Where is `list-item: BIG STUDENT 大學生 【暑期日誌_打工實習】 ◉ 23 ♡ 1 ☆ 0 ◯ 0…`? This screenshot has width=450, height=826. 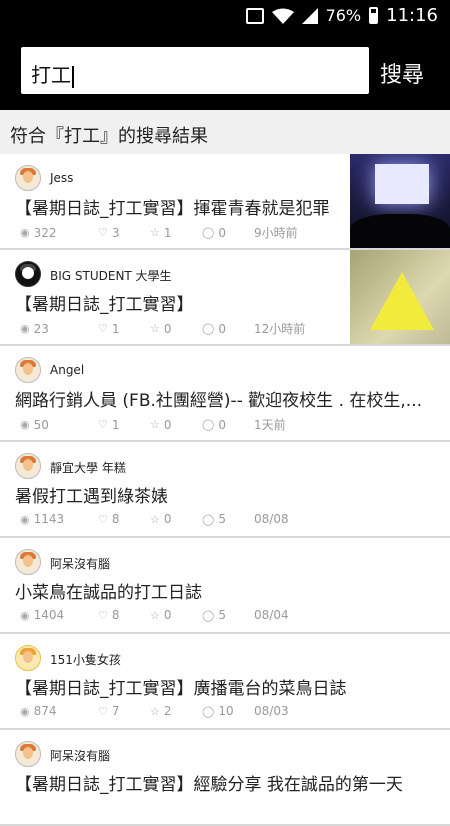 list-item: BIG STUDENT 大學生 【暑期日誌_打工實習】 ◉ 23 ♡ 1 ☆ 0 ◯ 0… is located at coordinates (225, 298).